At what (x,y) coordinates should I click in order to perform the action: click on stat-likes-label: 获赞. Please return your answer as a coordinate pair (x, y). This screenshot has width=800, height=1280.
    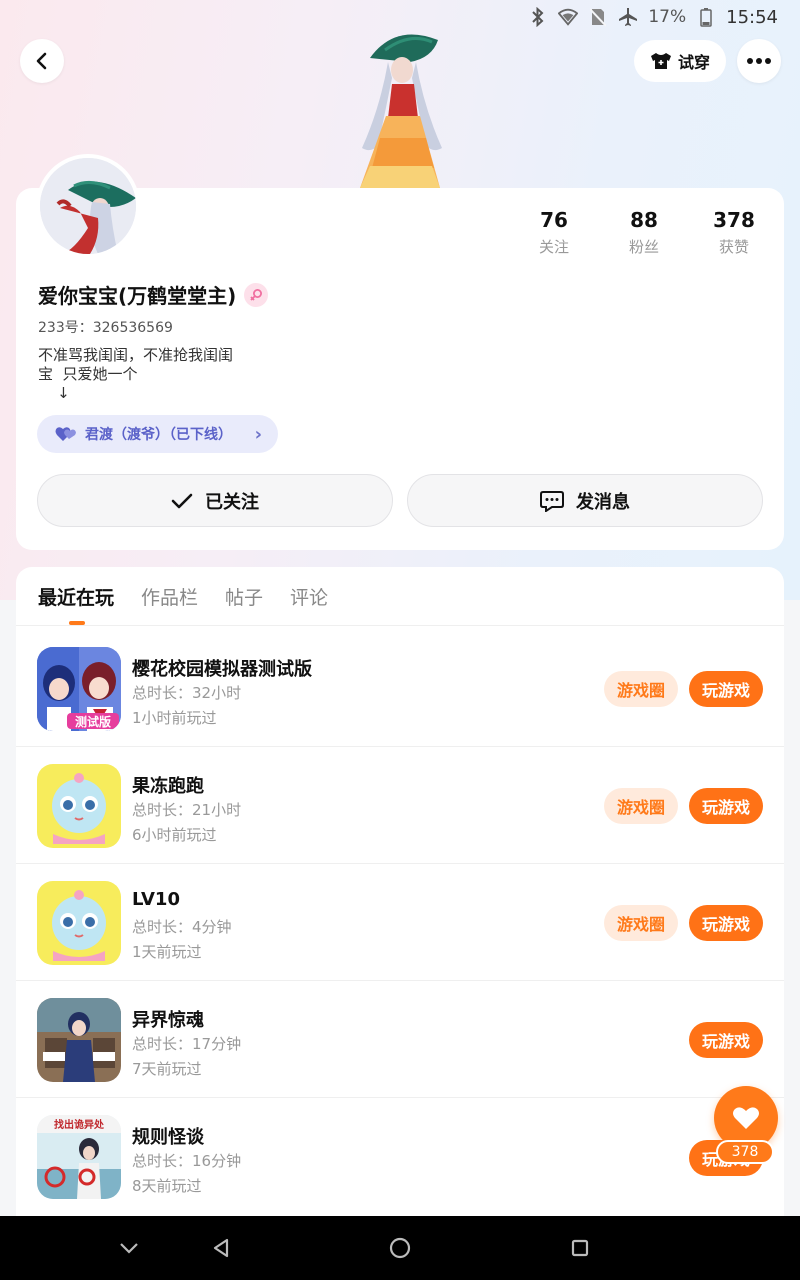
    Looking at the image, I should click on (733, 247).